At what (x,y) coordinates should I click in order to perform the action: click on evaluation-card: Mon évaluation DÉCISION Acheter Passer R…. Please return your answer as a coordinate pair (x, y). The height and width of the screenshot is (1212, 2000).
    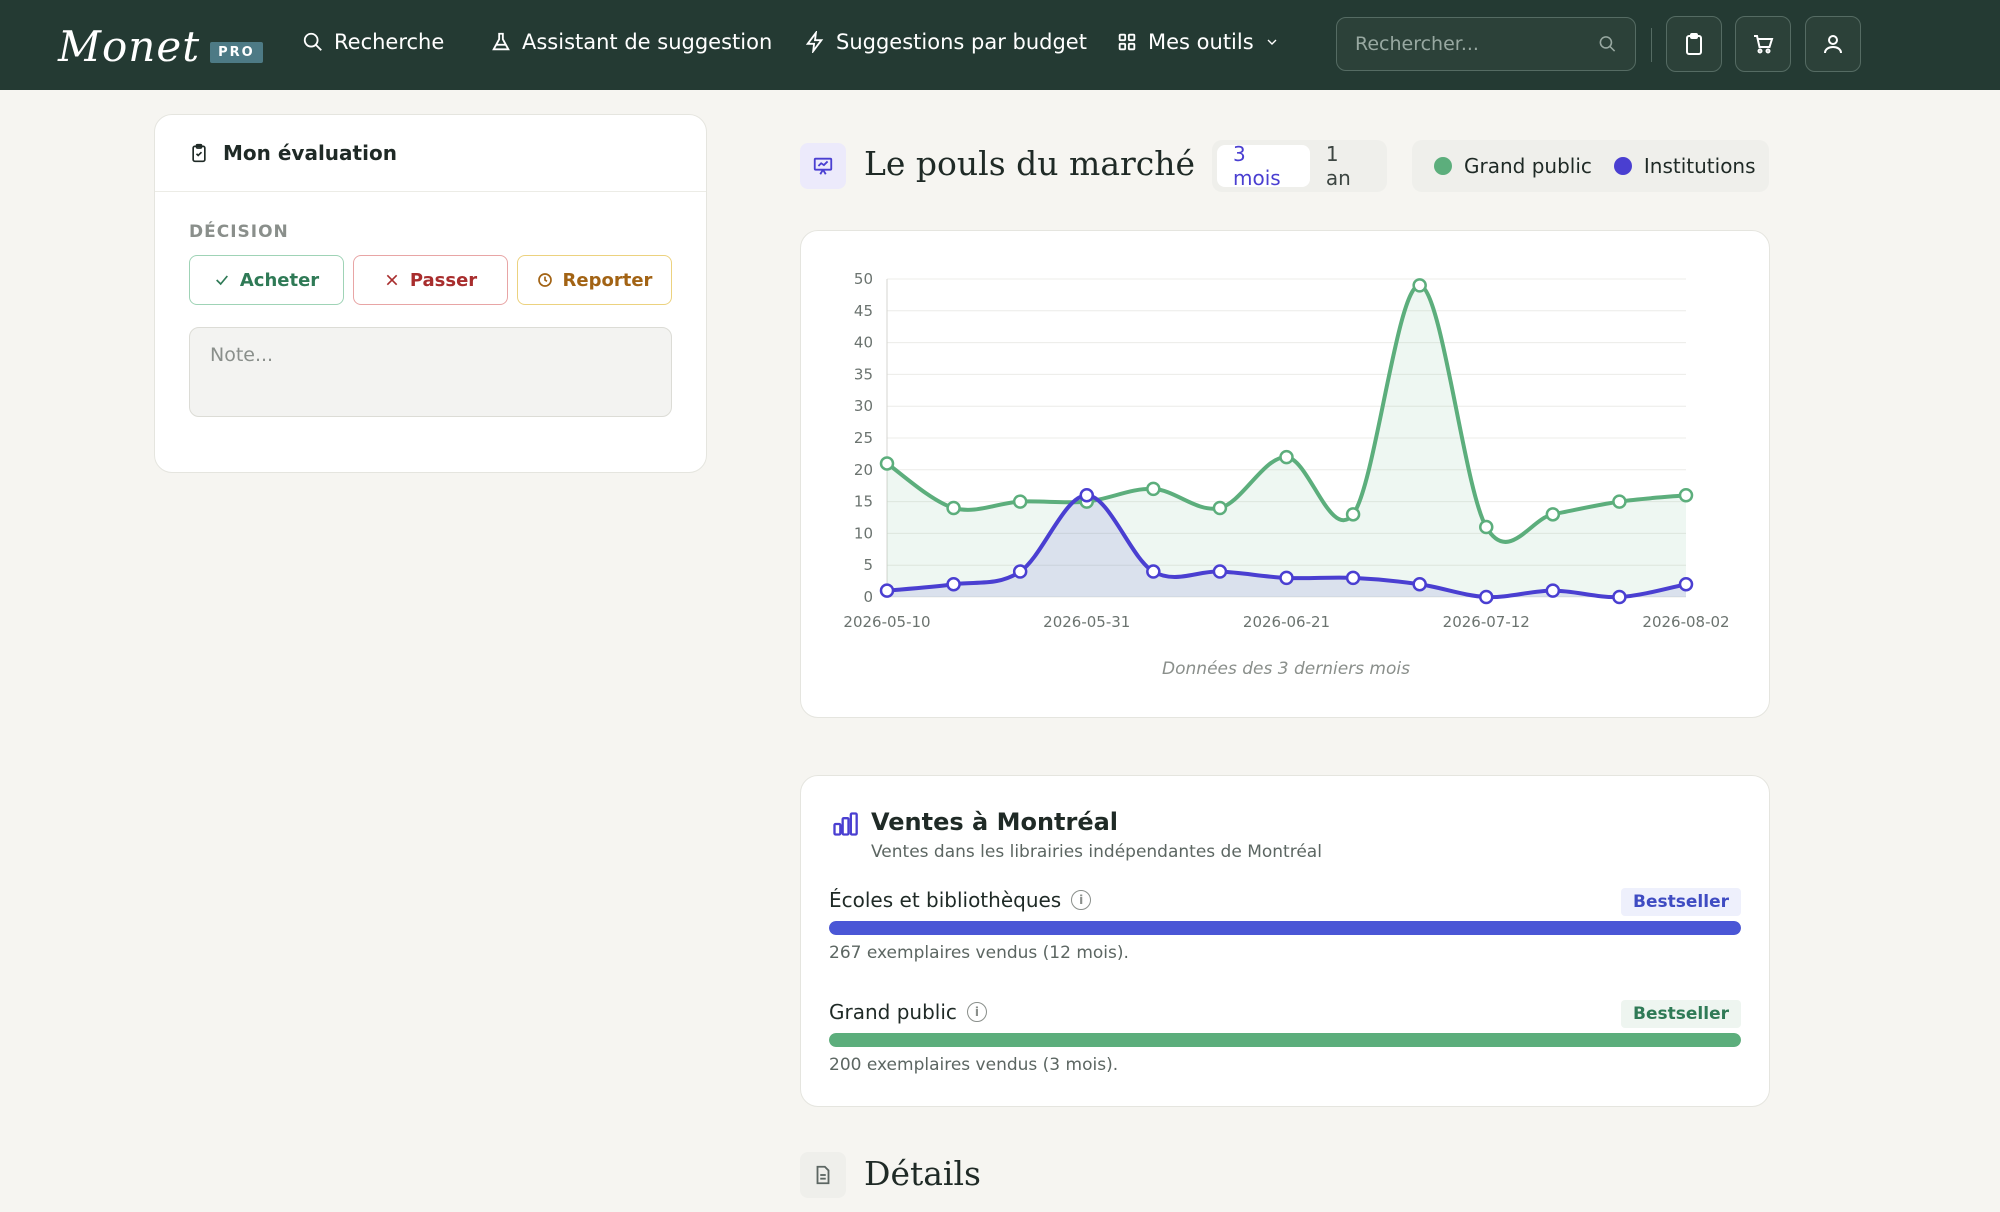
    Looking at the image, I should click on (430, 293).